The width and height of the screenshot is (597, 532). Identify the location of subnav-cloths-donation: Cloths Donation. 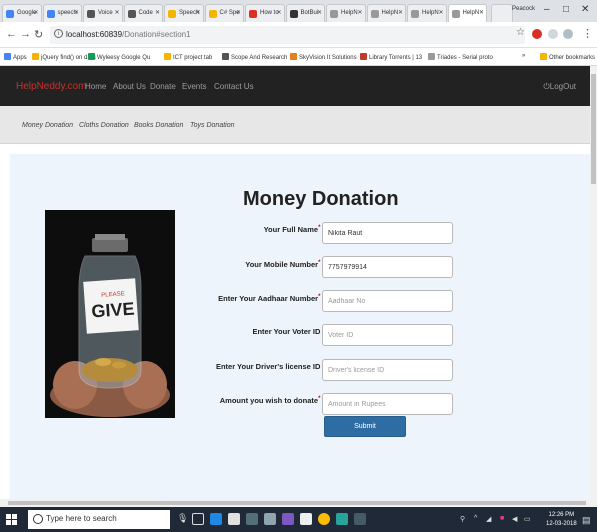
(104, 125).